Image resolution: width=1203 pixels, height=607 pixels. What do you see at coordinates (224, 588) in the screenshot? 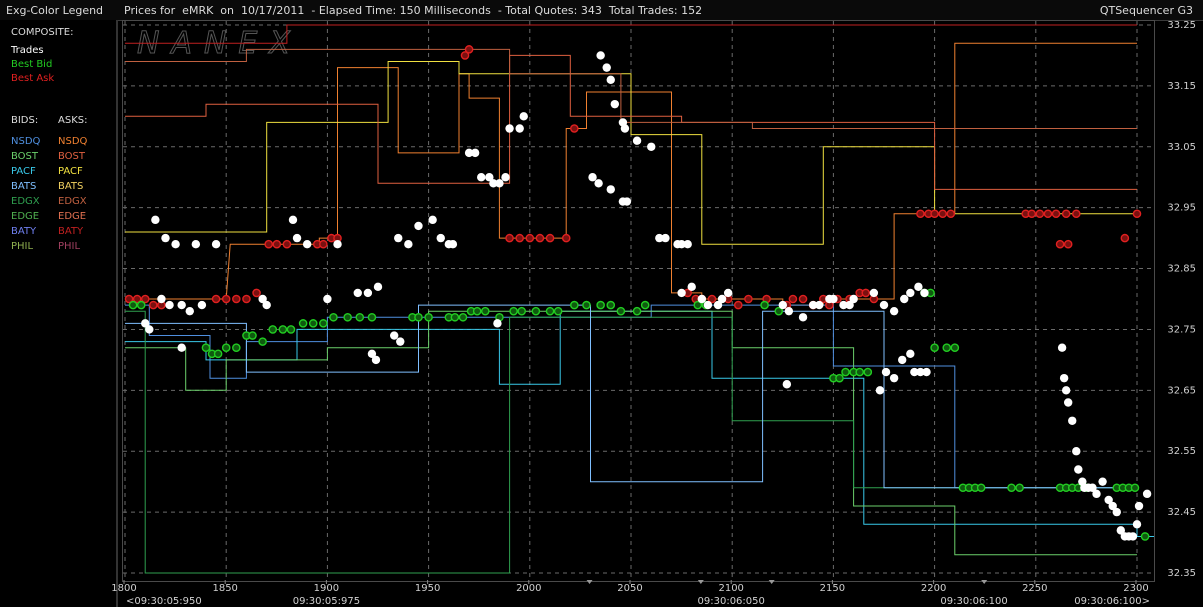
I see `x-tick-label: 1850` at bounding box center [224, 588].